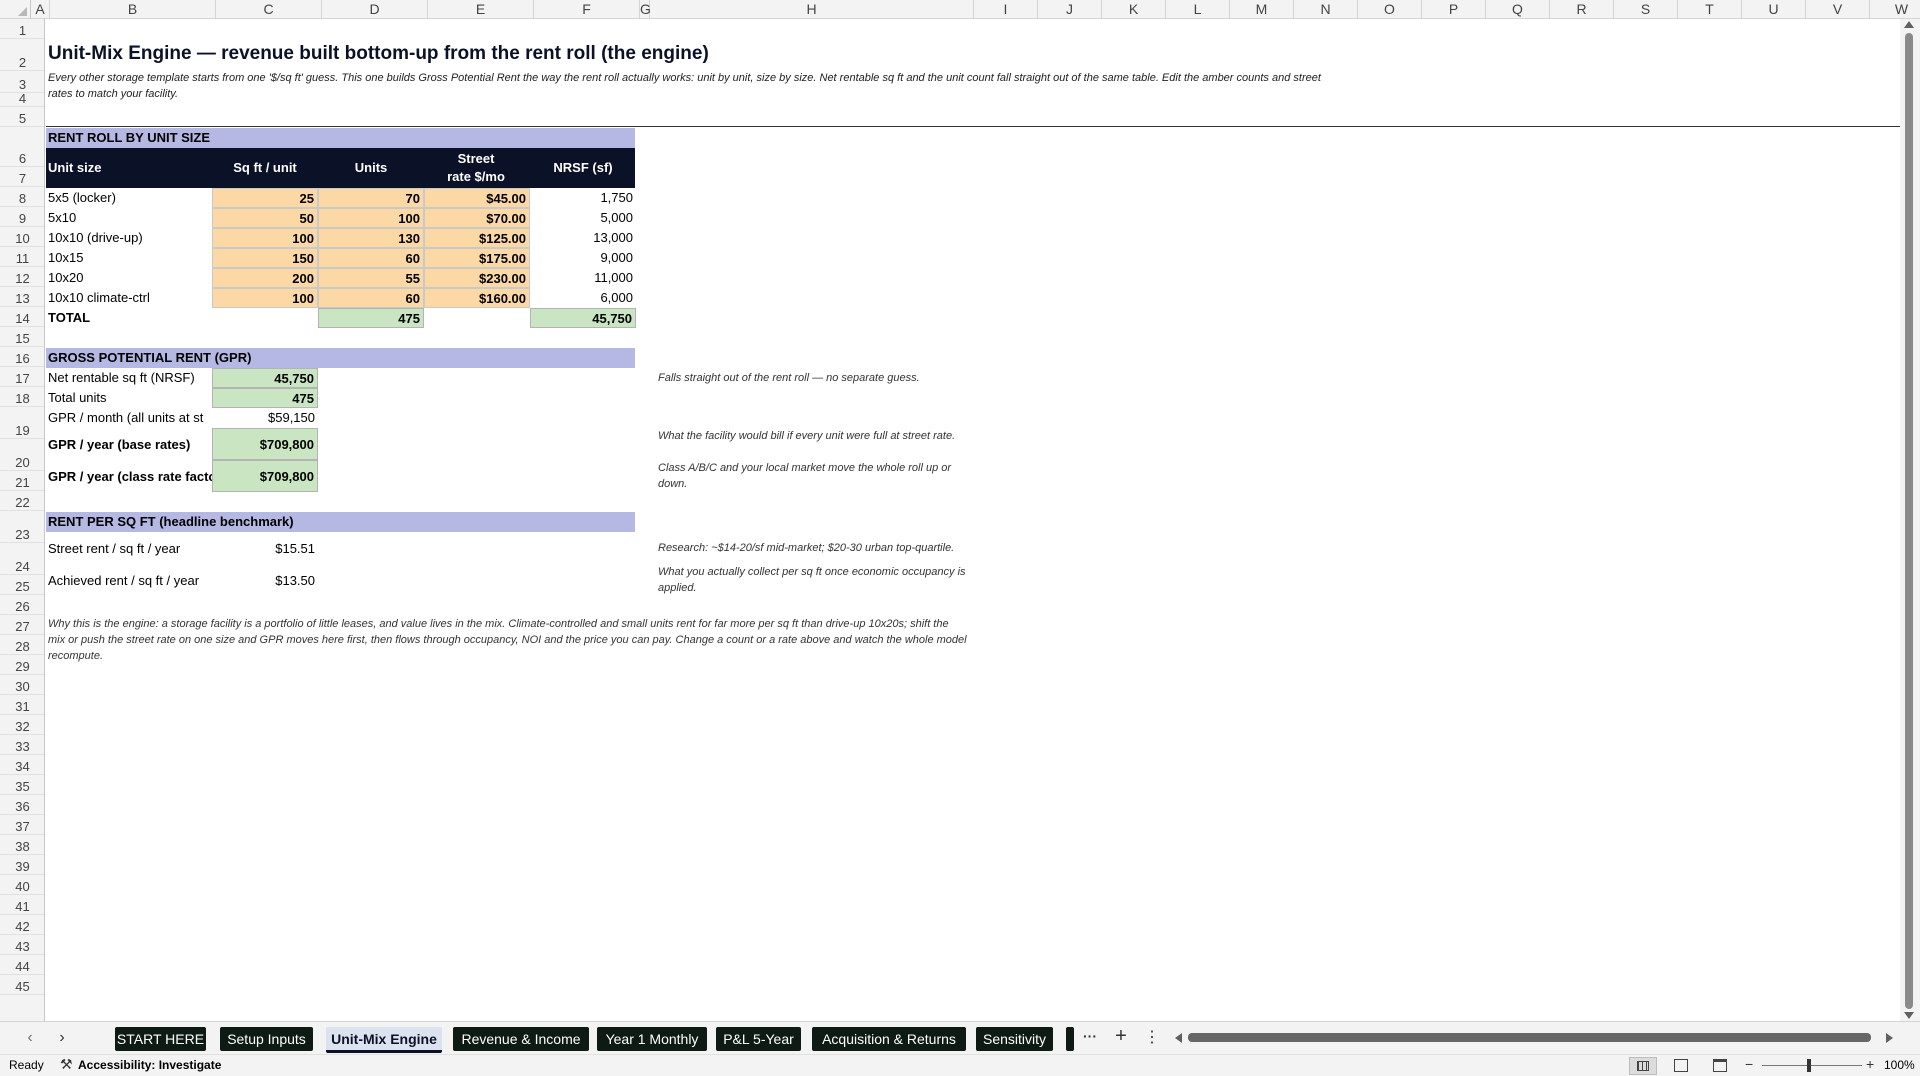  Describe the element at coordinates (22, 317) in the screenshot. I see `row-header-14: 14` at that location.